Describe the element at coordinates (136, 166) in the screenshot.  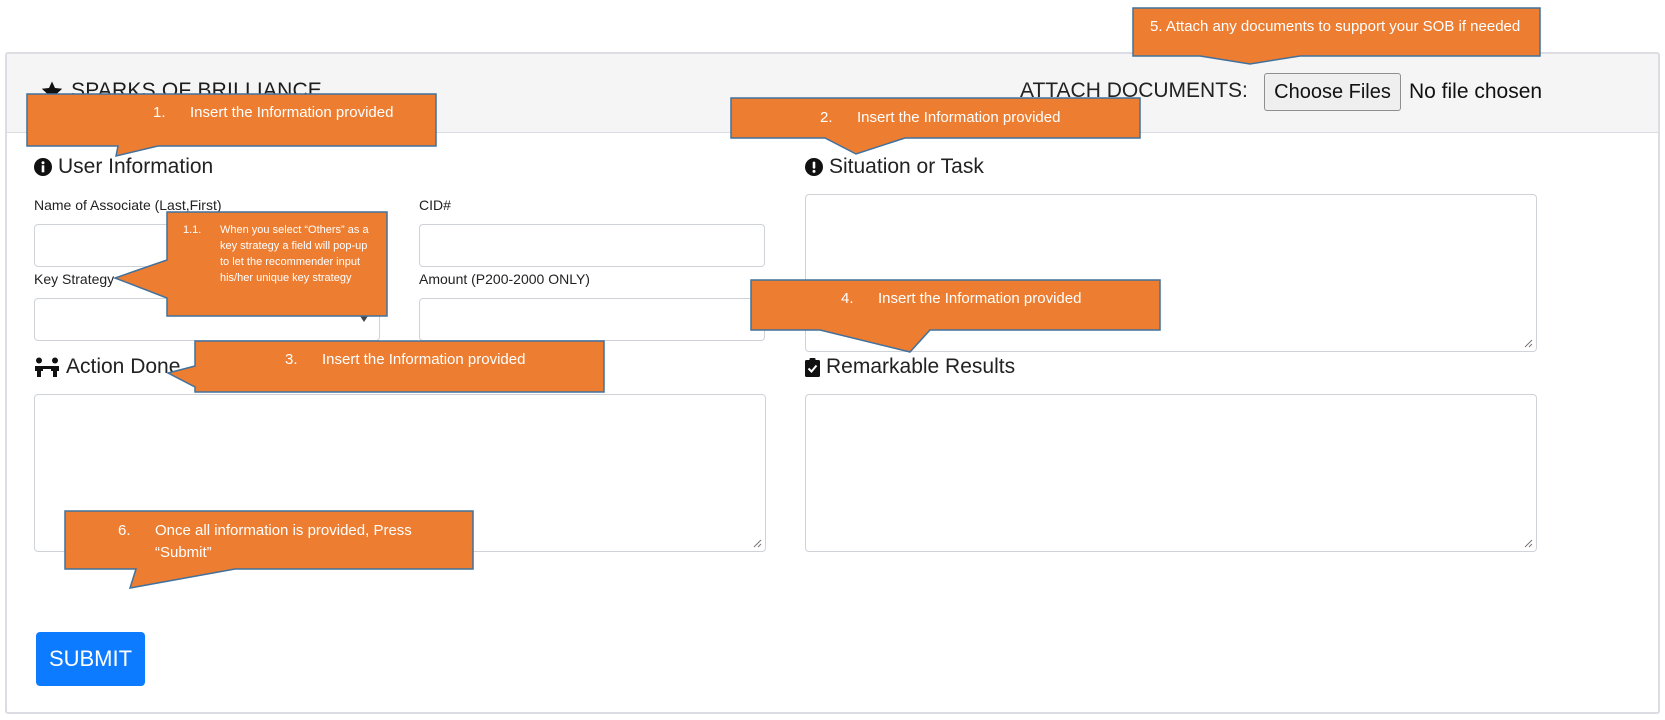
I see `user-information-title: User Information` at that location.